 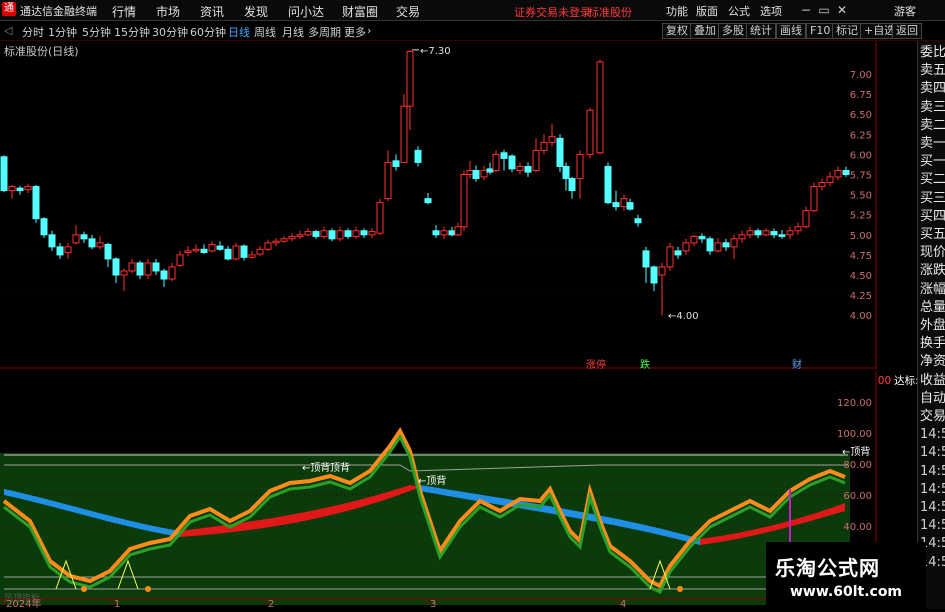 What do you see at coordinates (905, 11) in the screenshot?
I see `user-guest: 游客` at bounding box center [905, 11].